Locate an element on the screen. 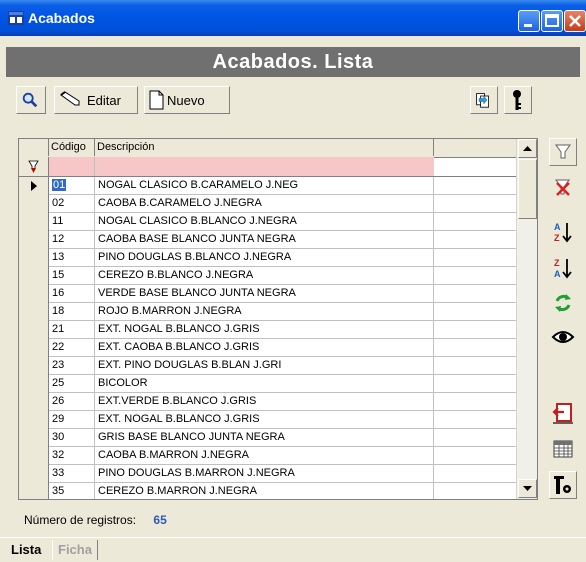 The height and width of the screenshot is (562, 586). cell-code: 12 is located at coordinates (72, 239).